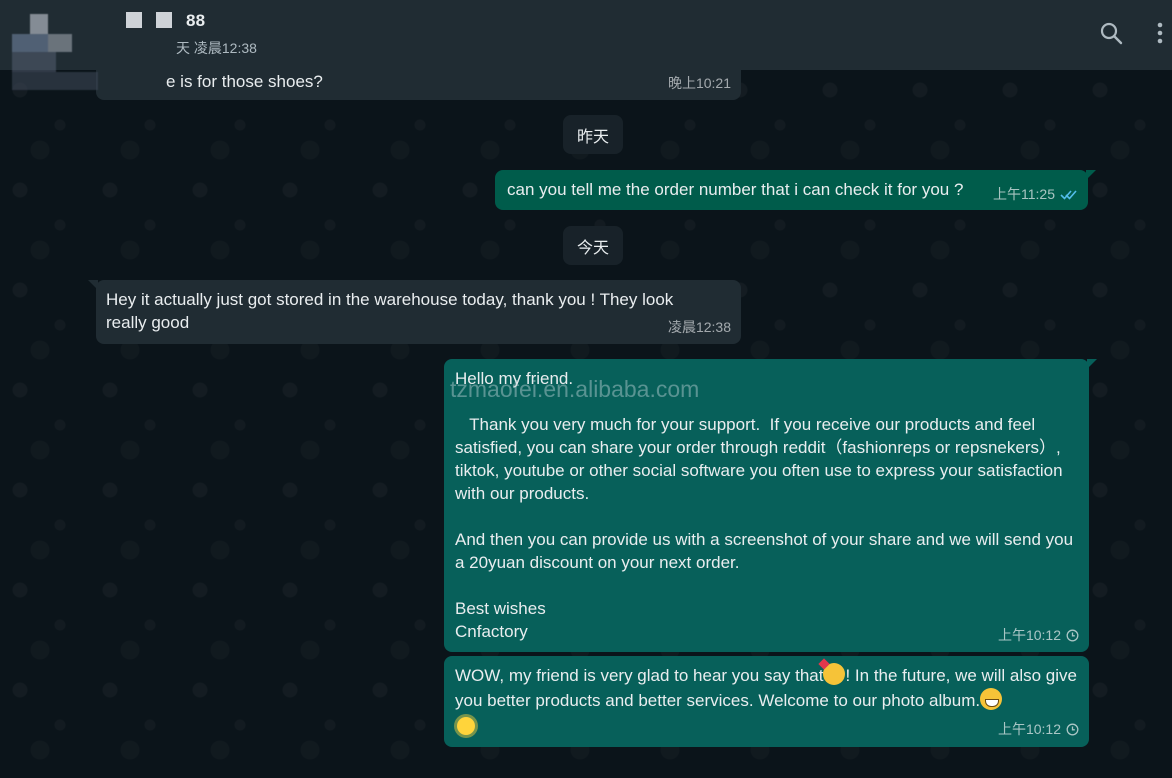 This screenshot has height=778, width=1172. What do you see at coordinates (593, 134) in the screenshot?
I see `date-separator: 昨天` at bounding box center [593, 134].